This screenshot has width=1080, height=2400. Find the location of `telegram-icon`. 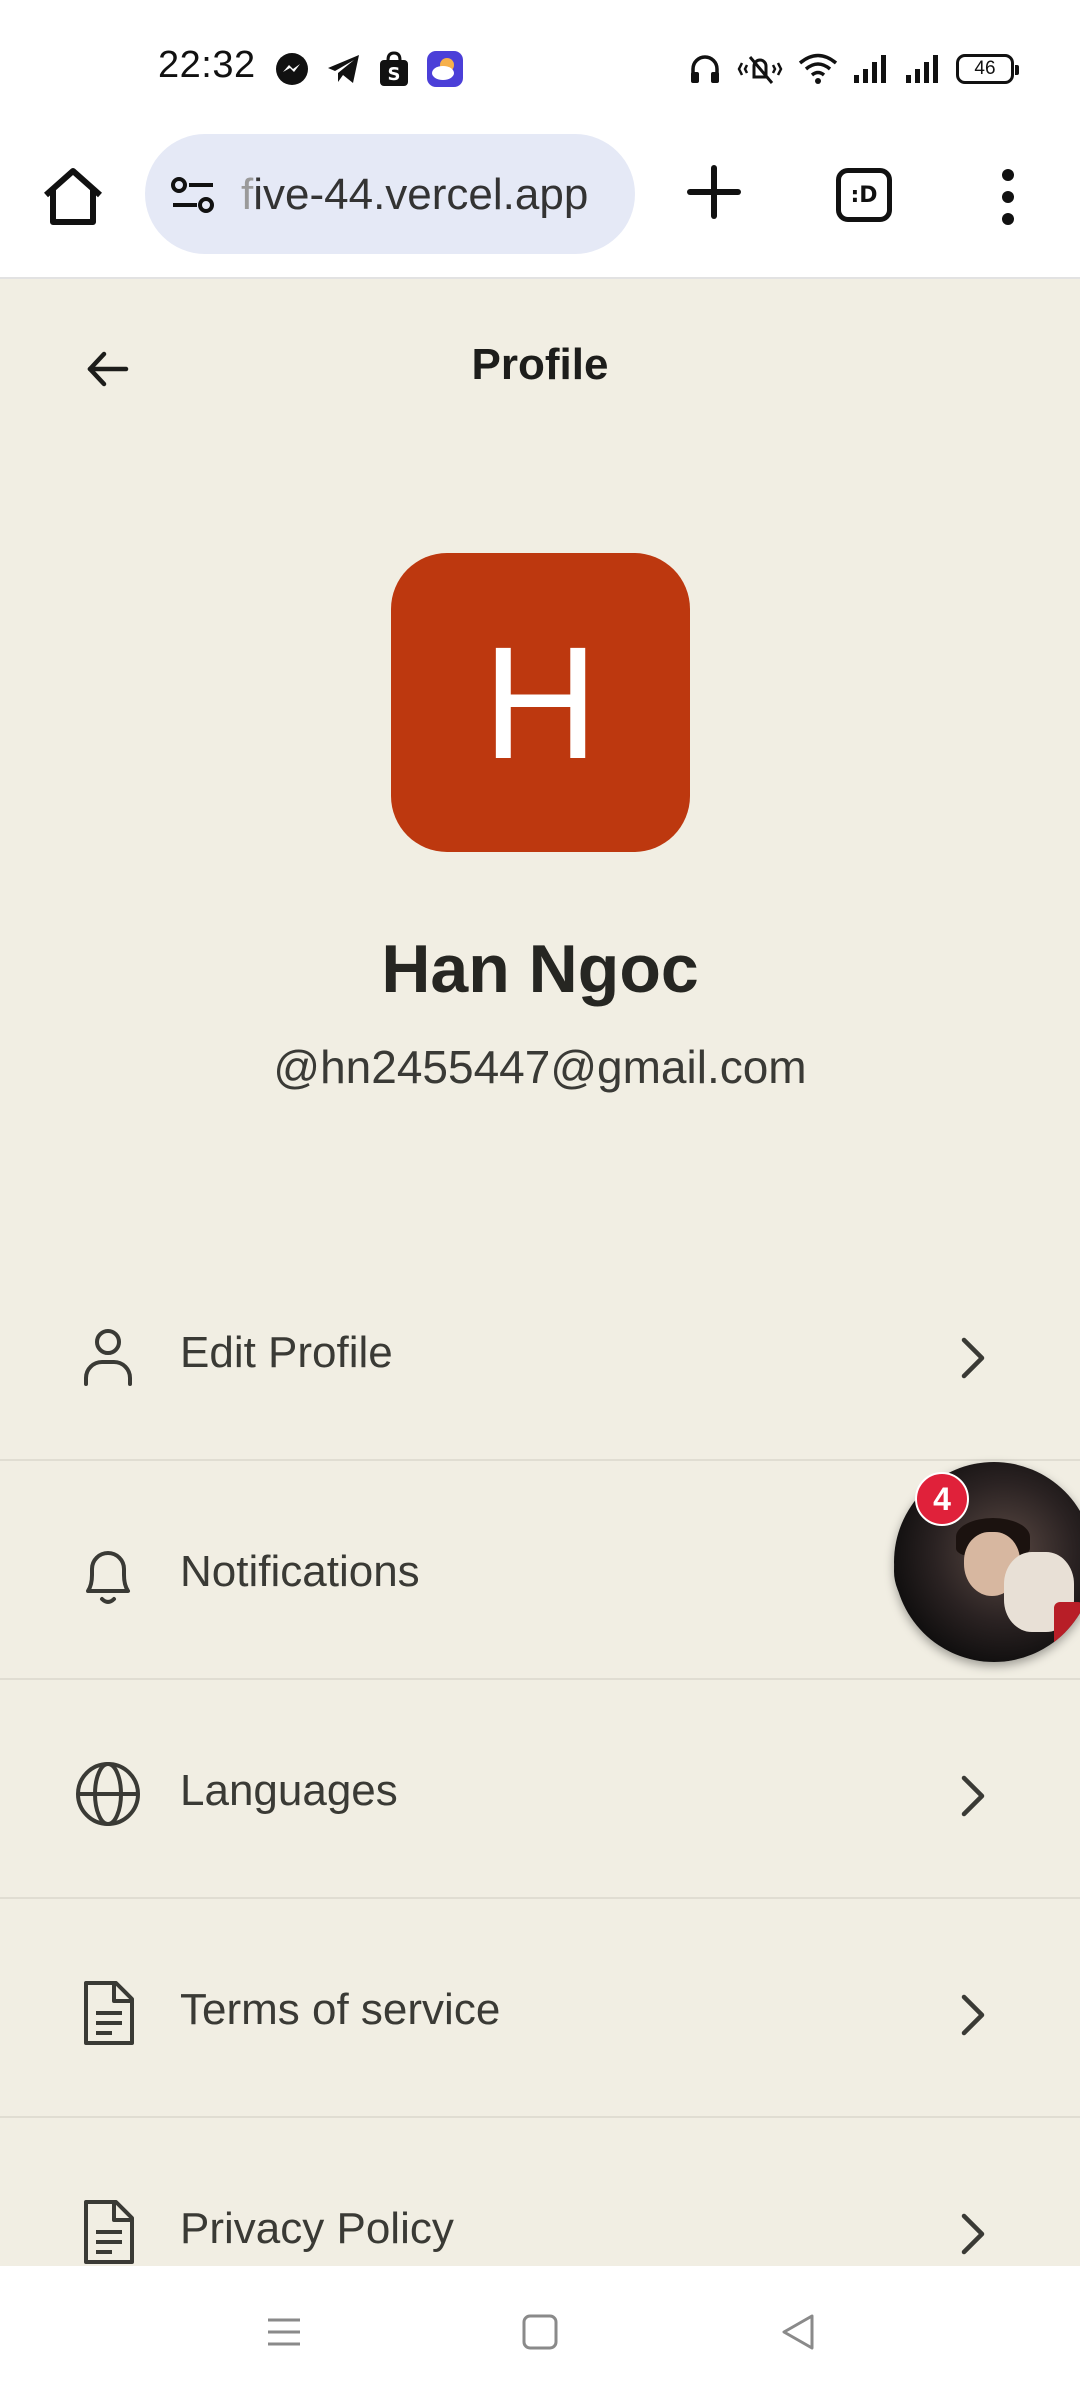

telegram-icon is located at coordinates (343, 69).